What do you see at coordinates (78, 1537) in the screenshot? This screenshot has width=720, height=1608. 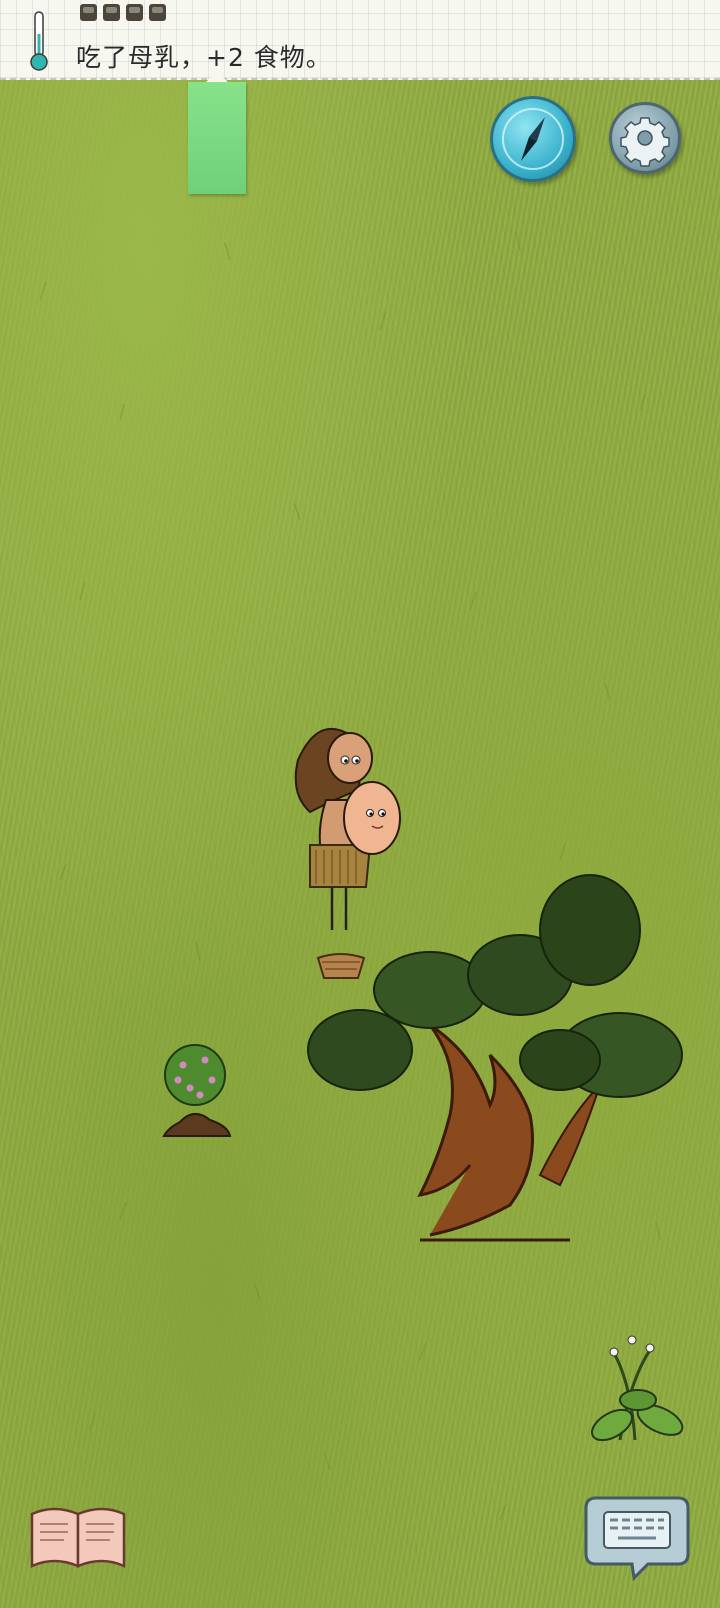 I see `book-icon` at bounding box center [78, 1537].